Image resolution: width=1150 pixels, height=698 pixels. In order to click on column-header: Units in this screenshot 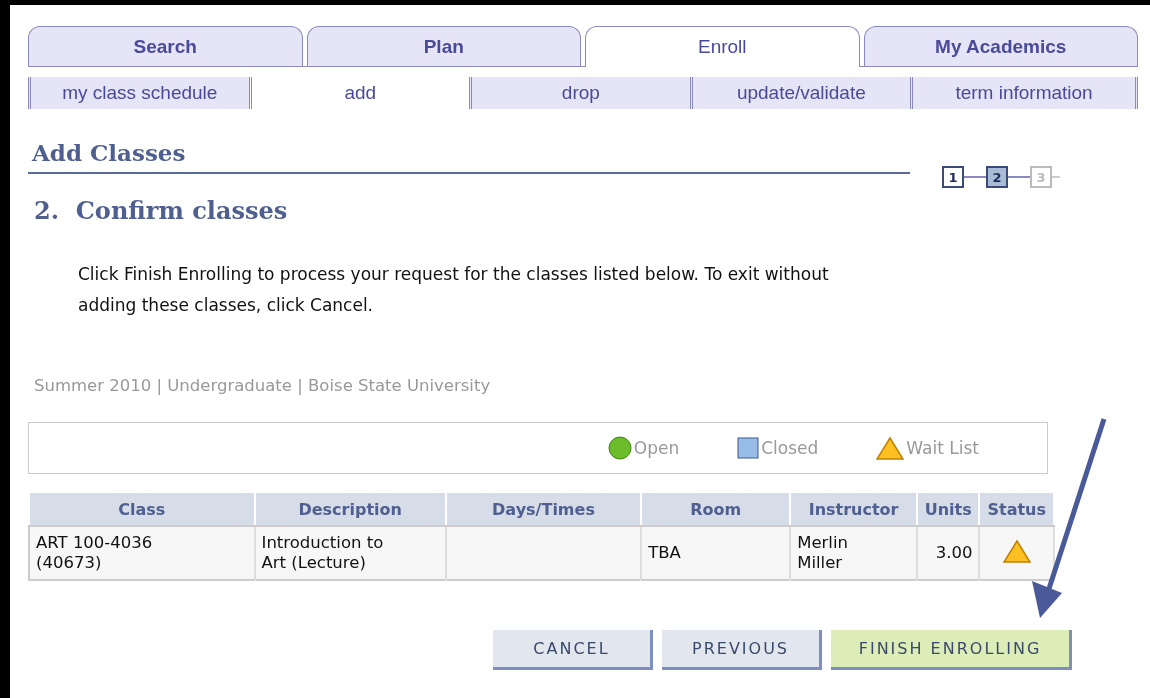, I will do `click(948, 509)`.